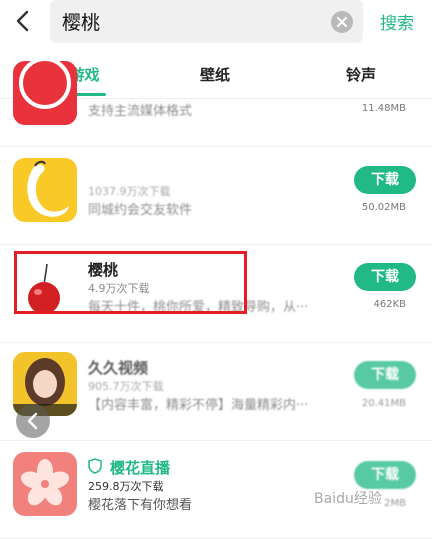 Image resolution: width=432 pixels, height=539 pixels. I want to click on search-button: 搜索, so click(397, 21).